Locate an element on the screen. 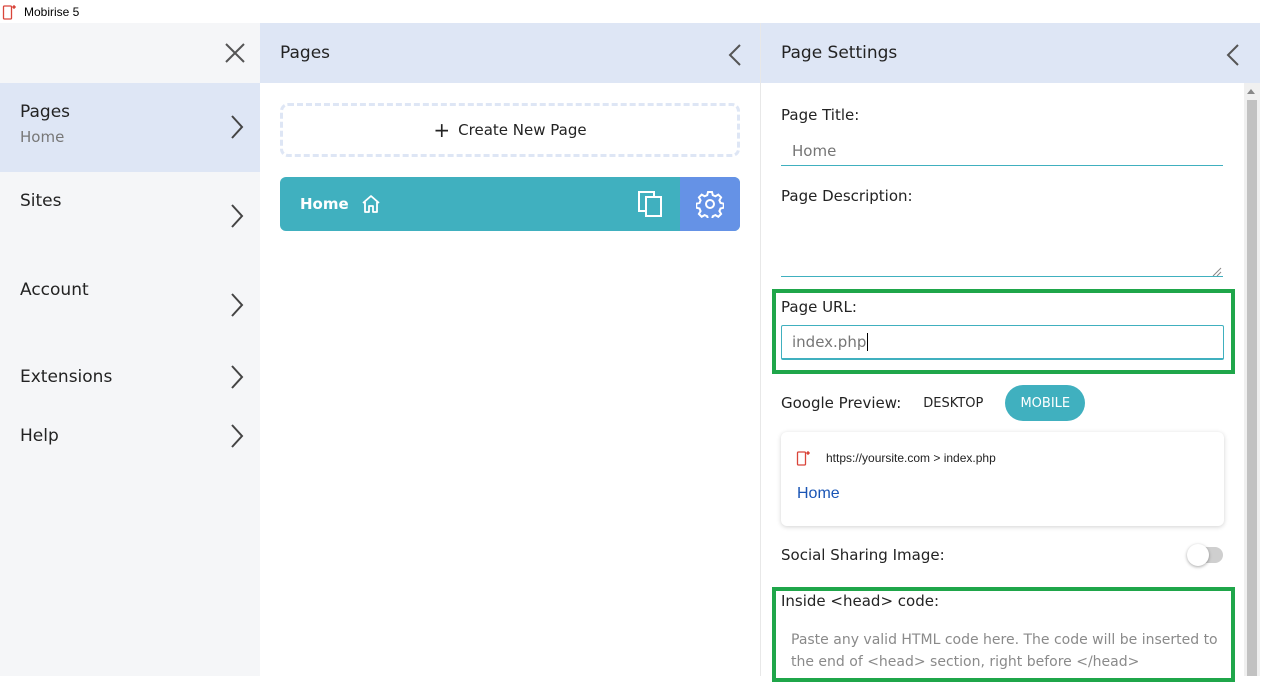 This screenshot has height=682, width=1275. pages-panel-header: Pages is located at coordinates (510, 53).